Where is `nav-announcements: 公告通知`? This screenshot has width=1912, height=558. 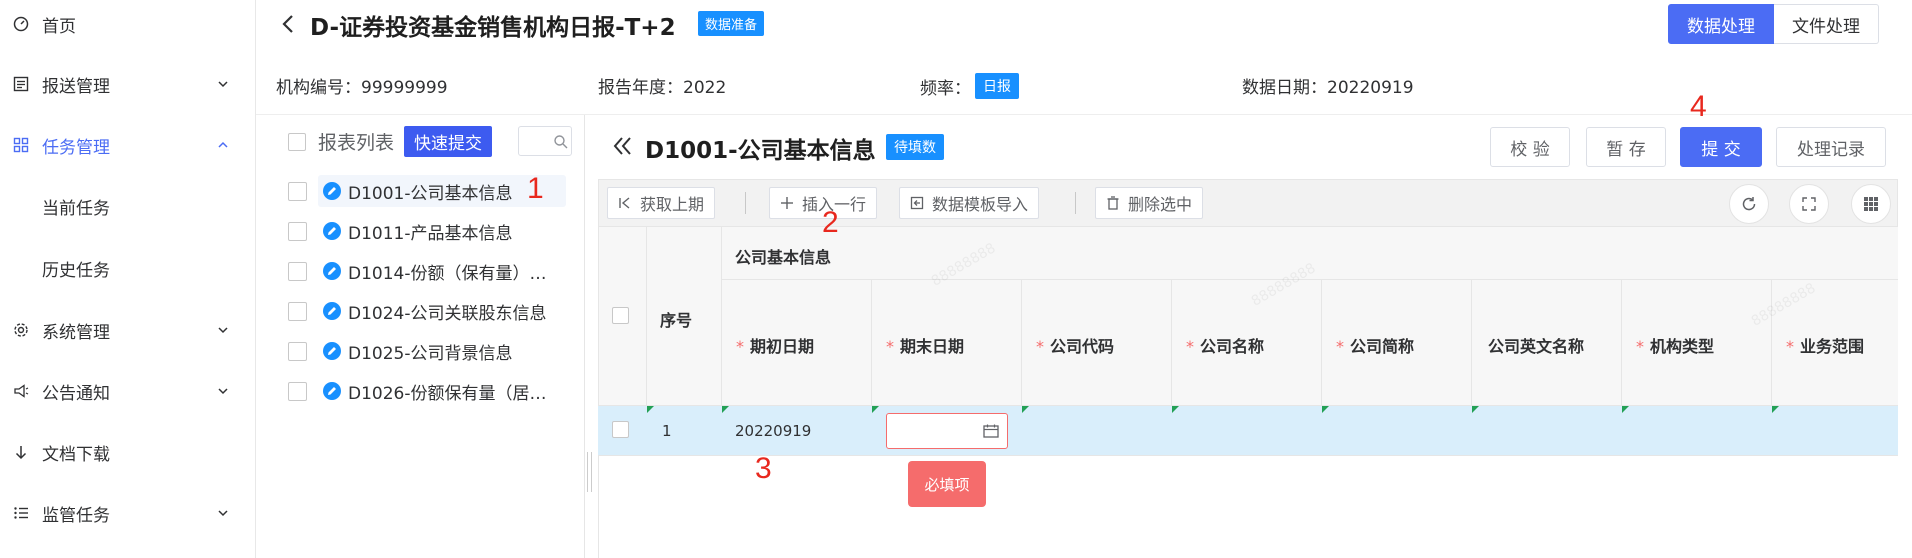
nav-announcements: 公告通知 is located at coordinates (128, 391).